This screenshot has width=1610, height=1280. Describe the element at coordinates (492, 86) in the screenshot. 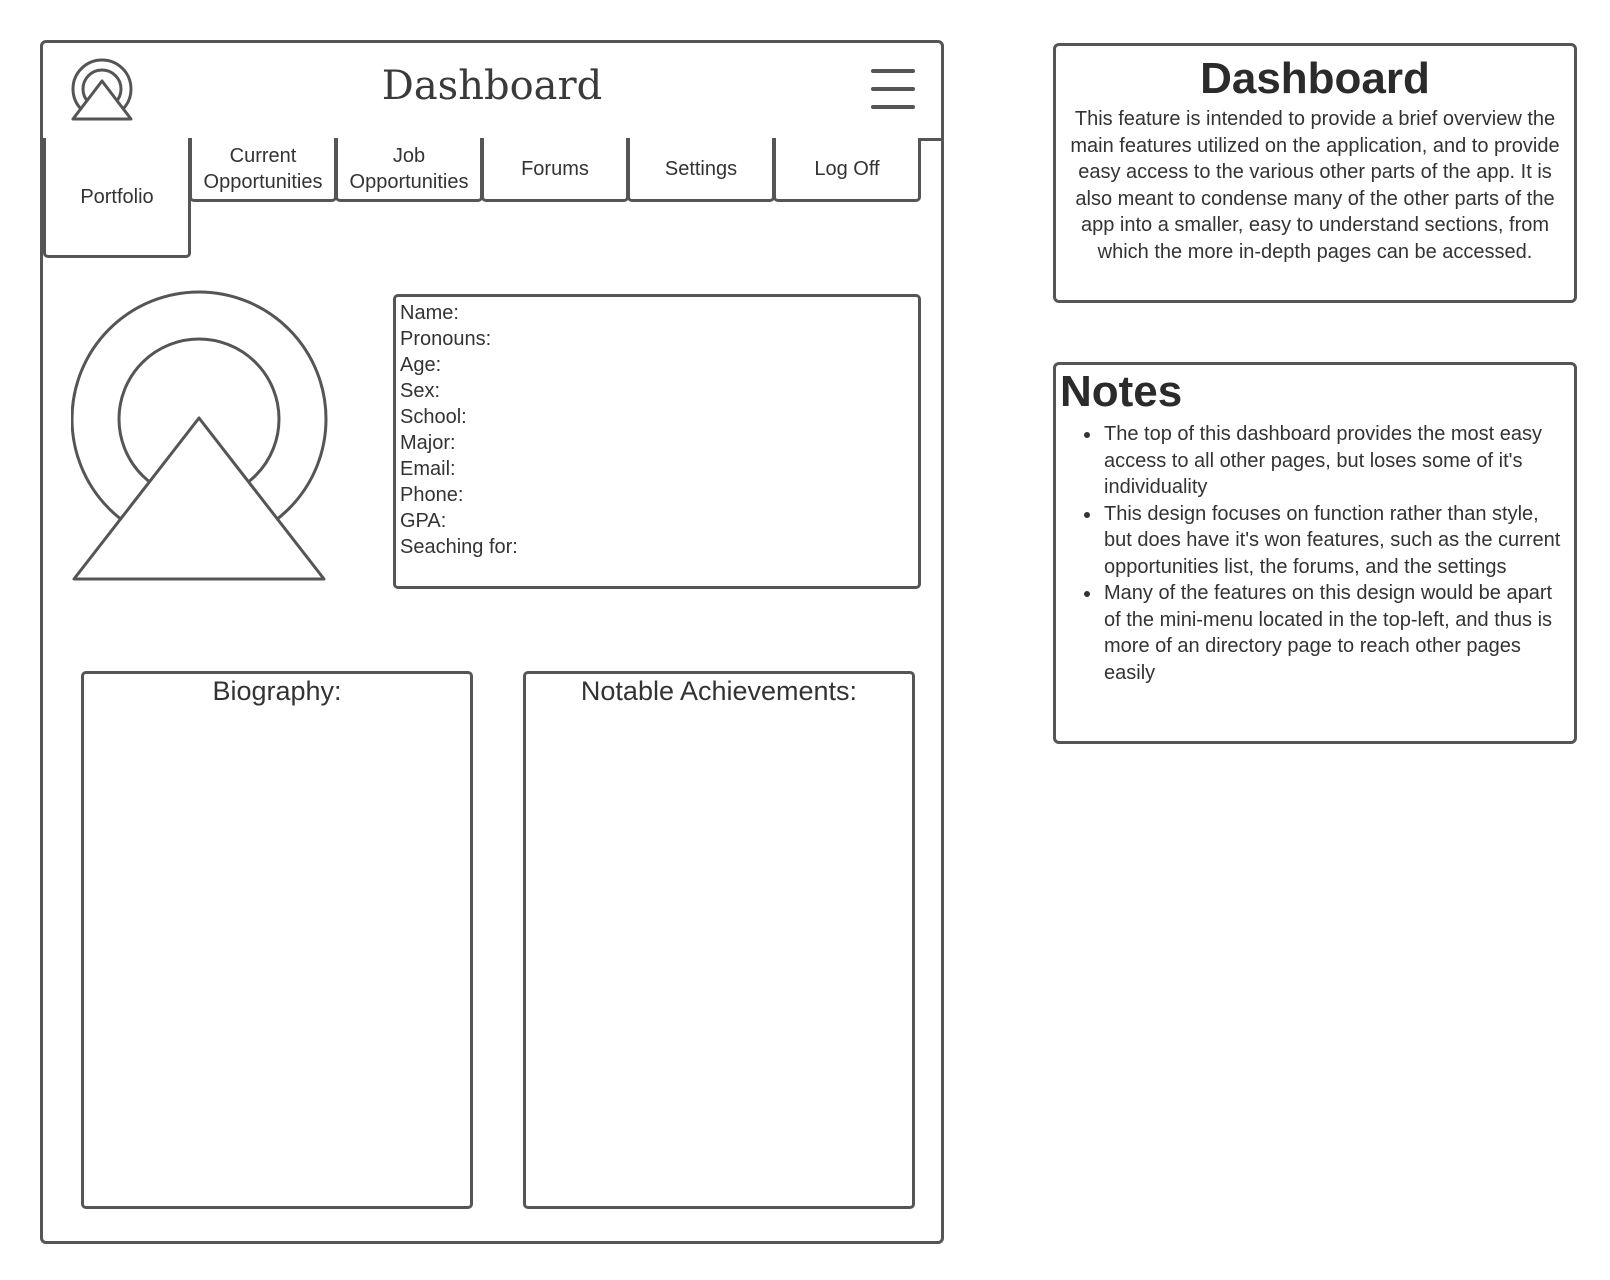

I see `page-title: Dashboard` at that location.